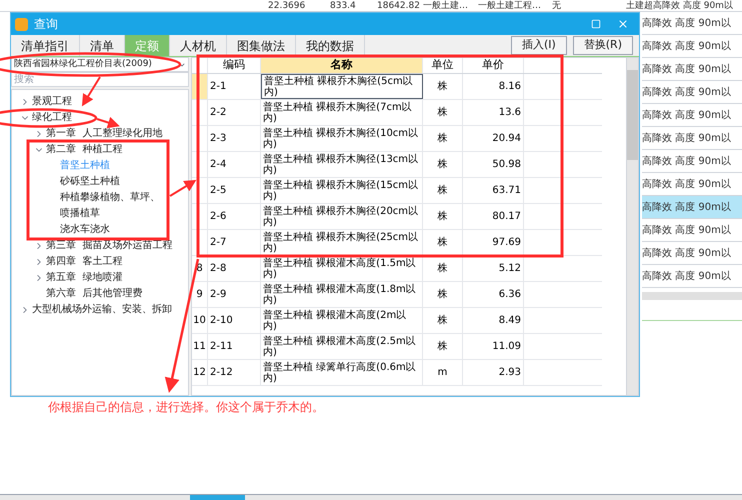 This screenshot has height=500, width=742. I want to click on background-cell: 833.4, so click(343, 6).